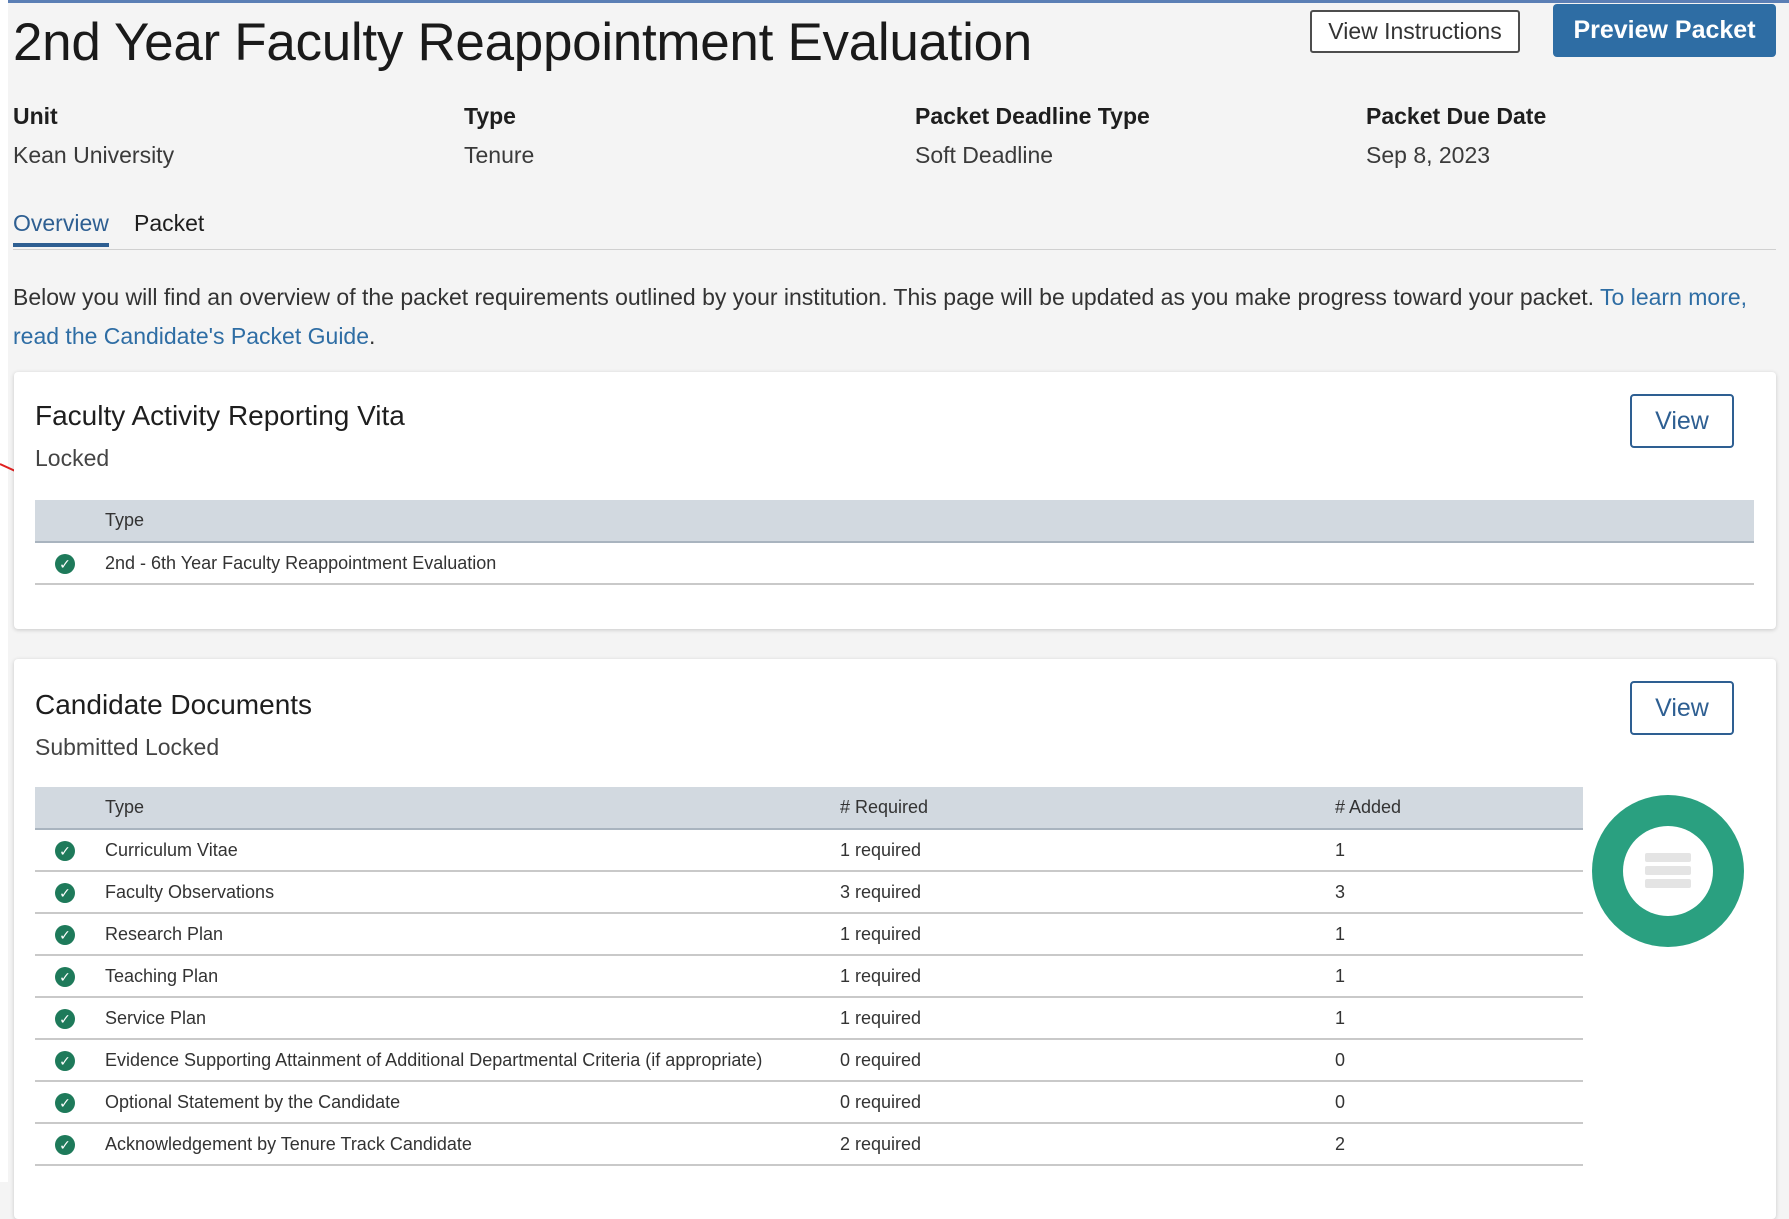 The width and height of the screenshot is (1789, 1219). Describe the element at coordinates (472, 934) in the screenshot. I see `row-type: Research Plan` at that location.